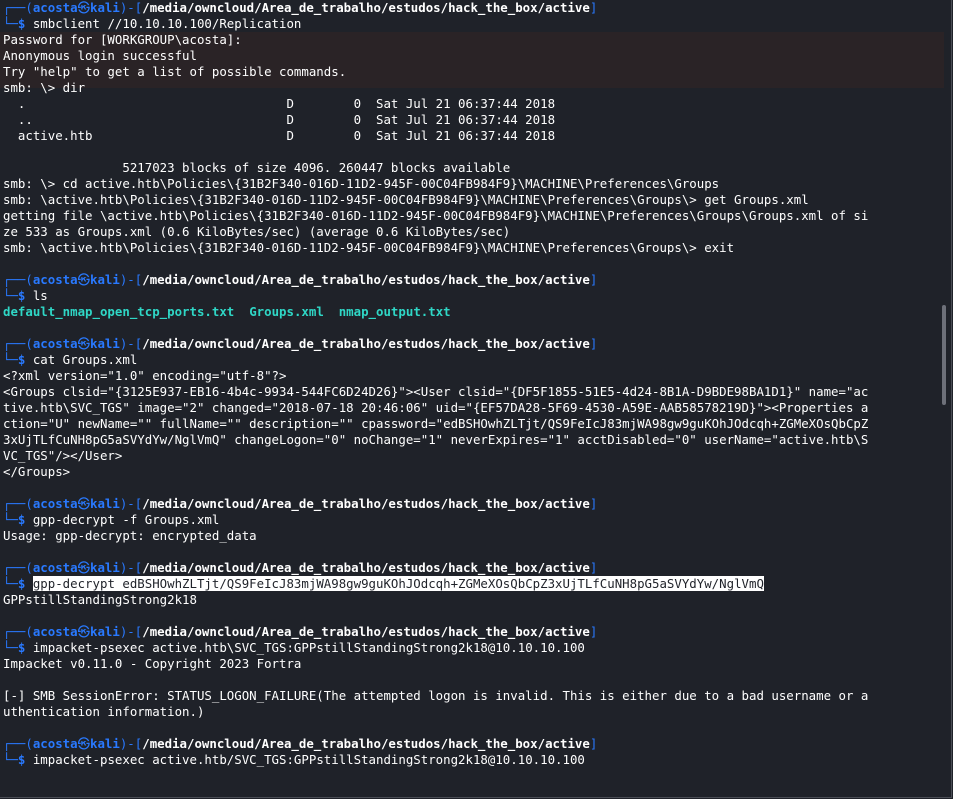 The height and width of the screenshot is (799, 953). Describe the element at coordinates (100, 599) in the screenshot. I see `output-line: GPPstillStandingStrong2k18` at that location.